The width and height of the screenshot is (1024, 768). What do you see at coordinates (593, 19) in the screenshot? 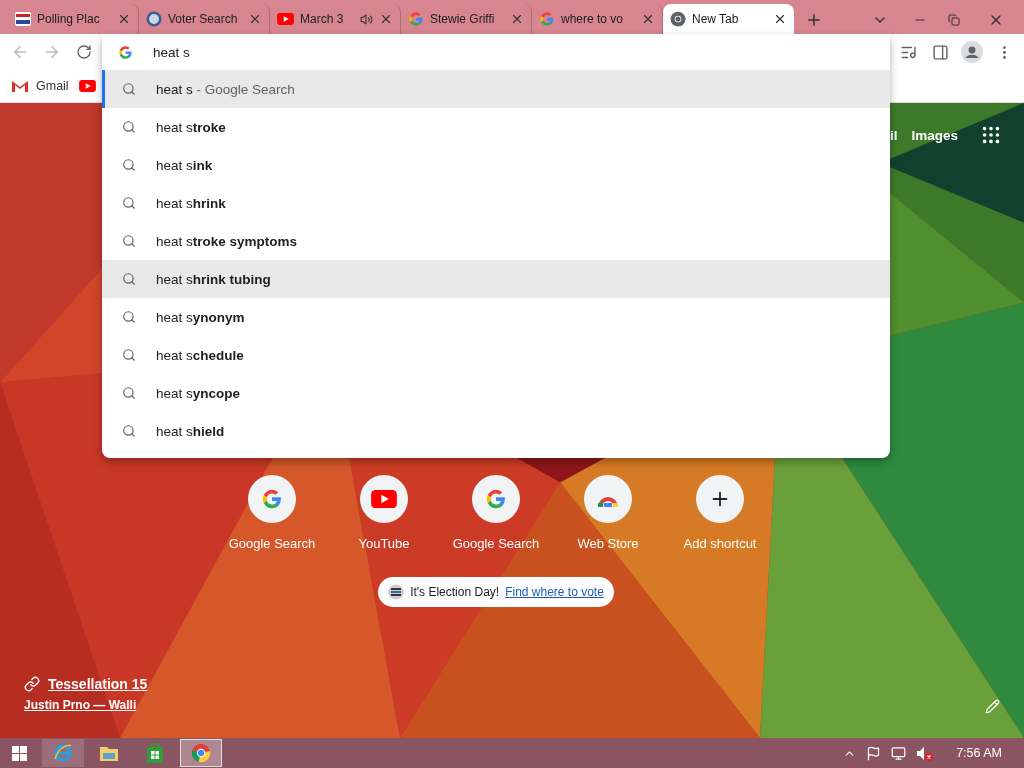
I see `tab-title: where to vo` at bounding box center [593, 19].